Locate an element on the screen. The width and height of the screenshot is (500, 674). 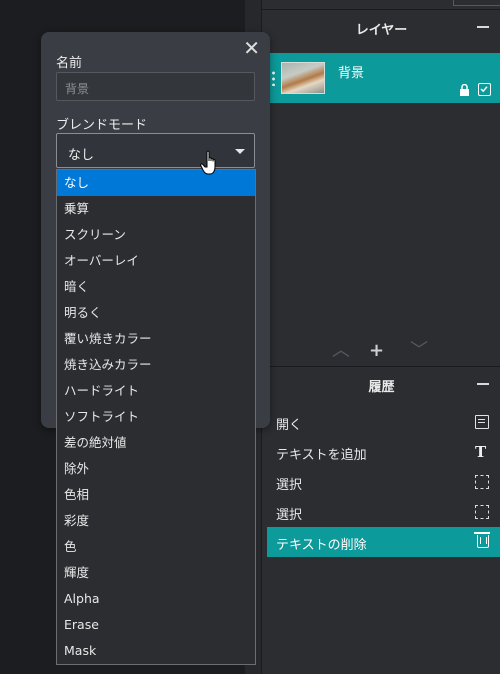
history-item-label: テキストの削除 is located at coordinates (321, 545).